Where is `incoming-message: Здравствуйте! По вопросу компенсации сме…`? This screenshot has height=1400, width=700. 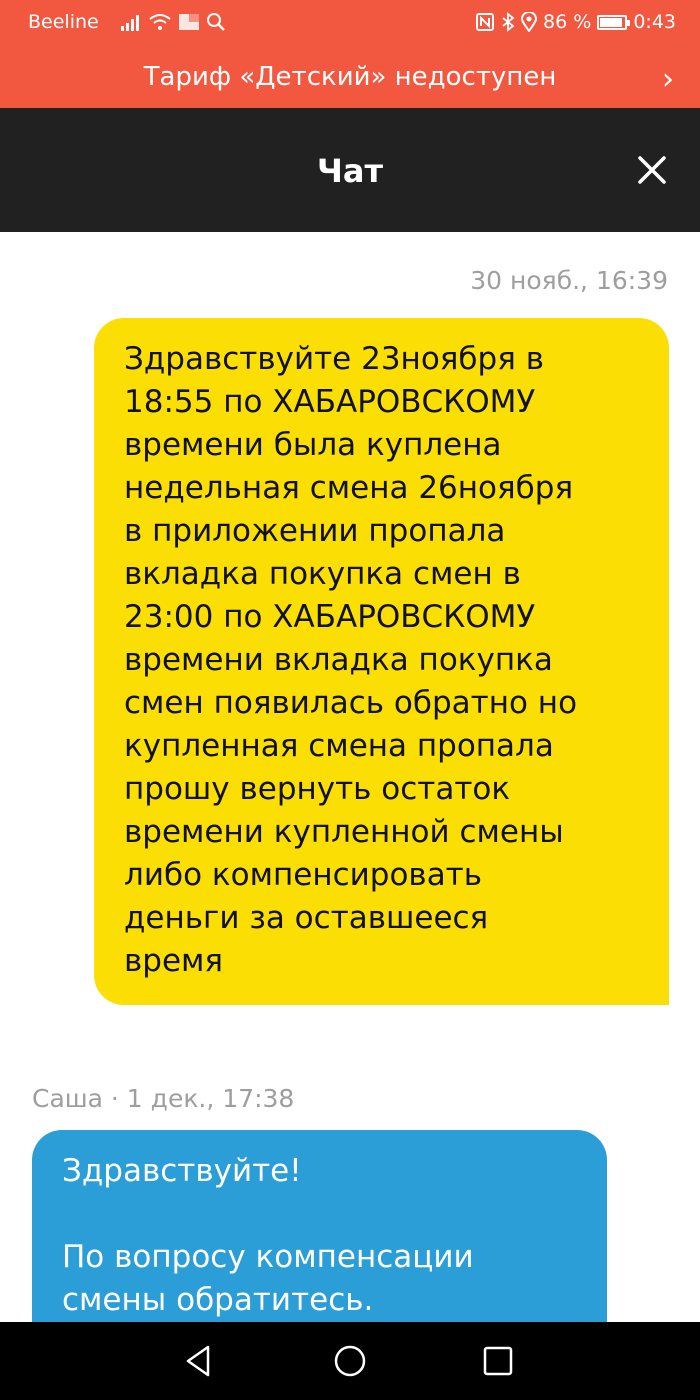 incoming-message: Здравствуйте! По вопросу компенсации сме… is located at coordinates (319, 1226).